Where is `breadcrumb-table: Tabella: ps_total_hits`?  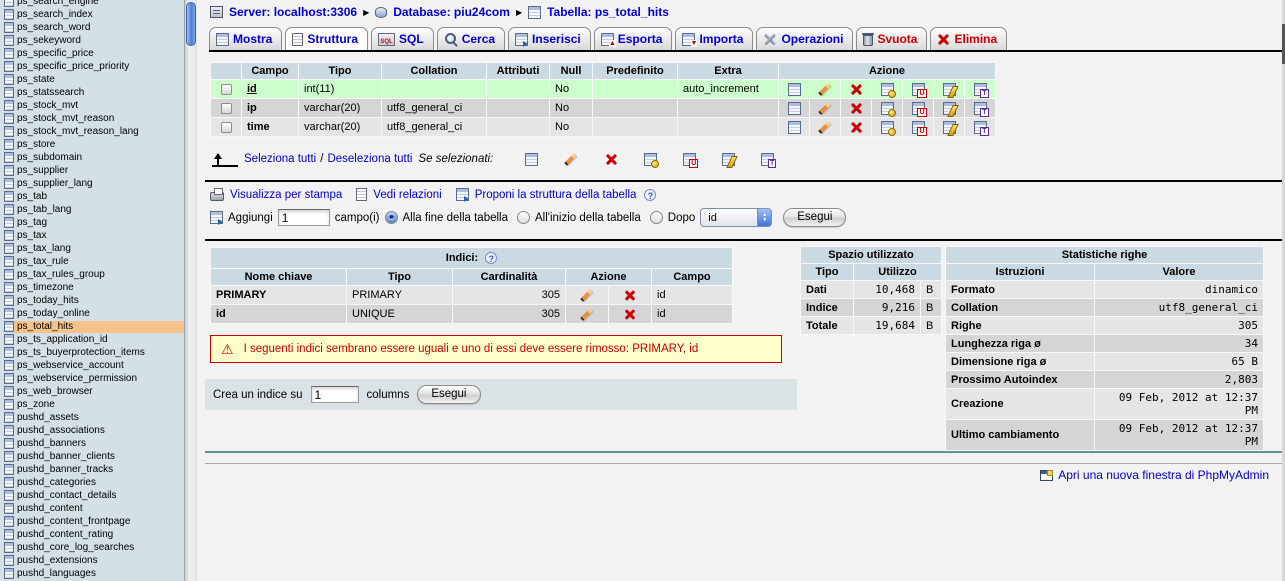
breadcrumb-table: Tabella: ps_total_hits is located at coordinates (608, 12).